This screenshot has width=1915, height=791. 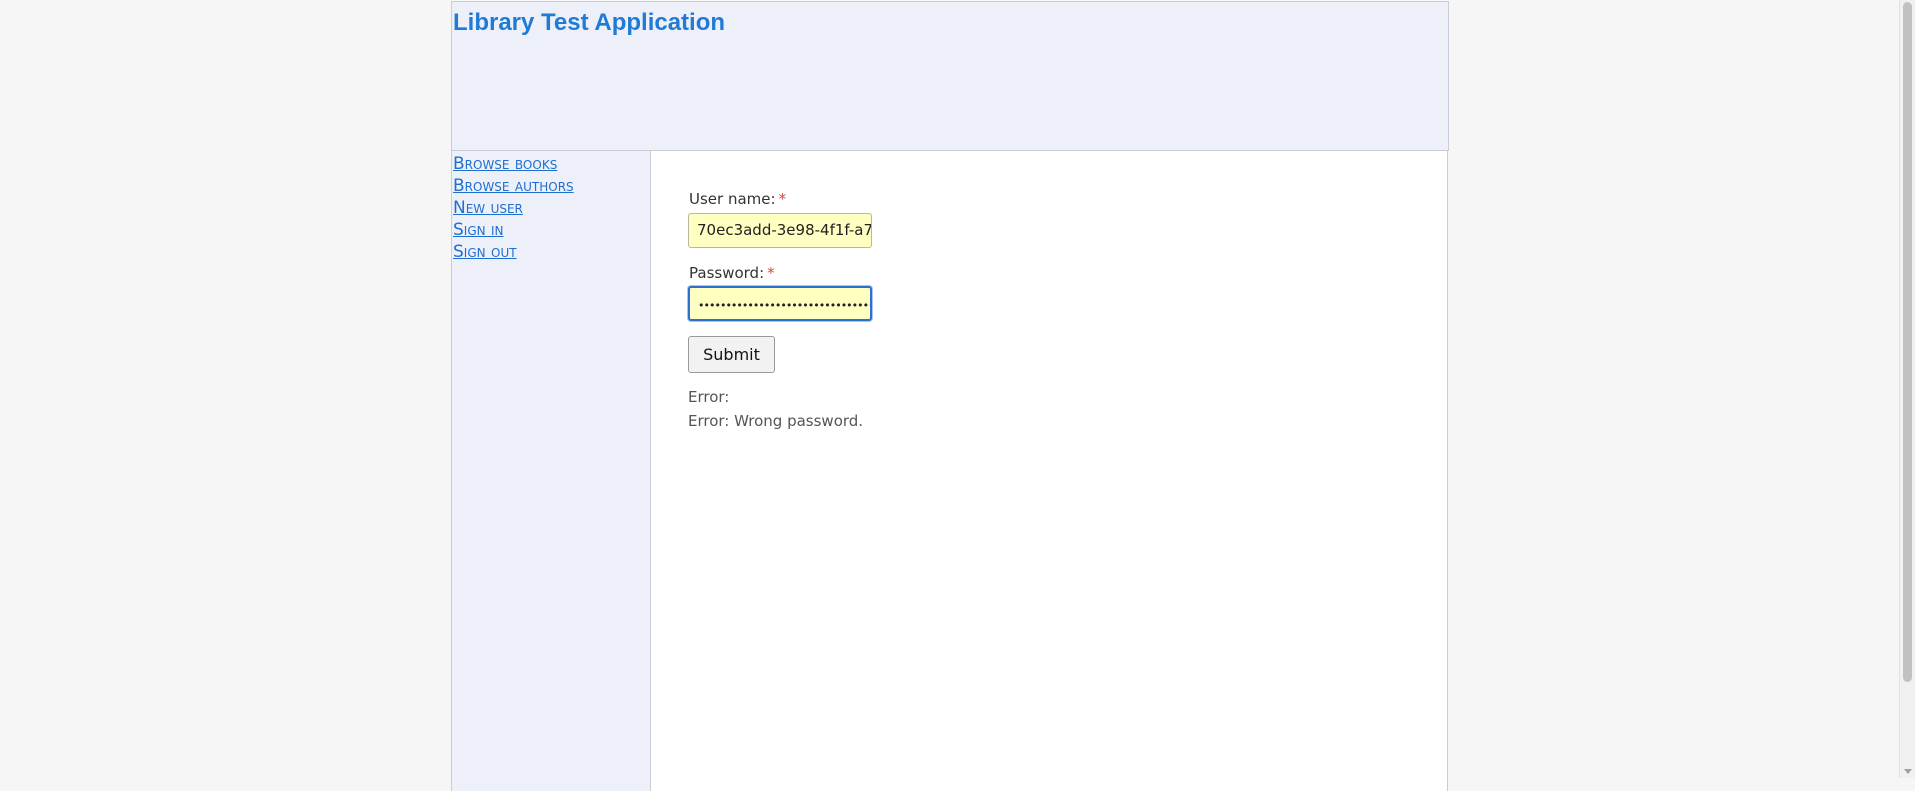 I want to click on sidebar-item-sign-out: Sign out, so click(x=485, y=252).